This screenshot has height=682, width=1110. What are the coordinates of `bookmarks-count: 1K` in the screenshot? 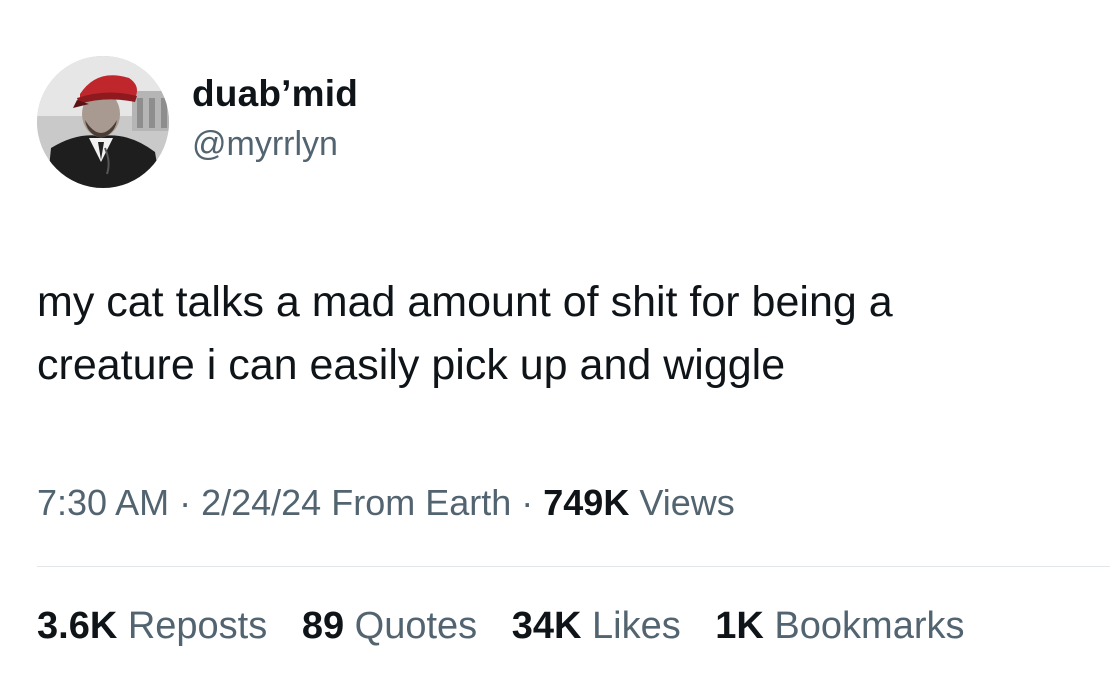 It's located at (739, 626).